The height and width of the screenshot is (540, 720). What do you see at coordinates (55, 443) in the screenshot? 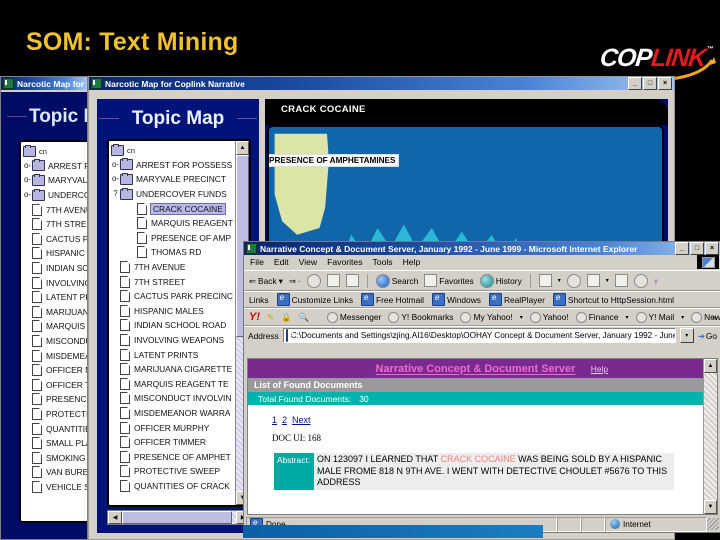
I see `tree-item: SMALL PLASTIC BAGGIE` at bounding box center [55, 443].